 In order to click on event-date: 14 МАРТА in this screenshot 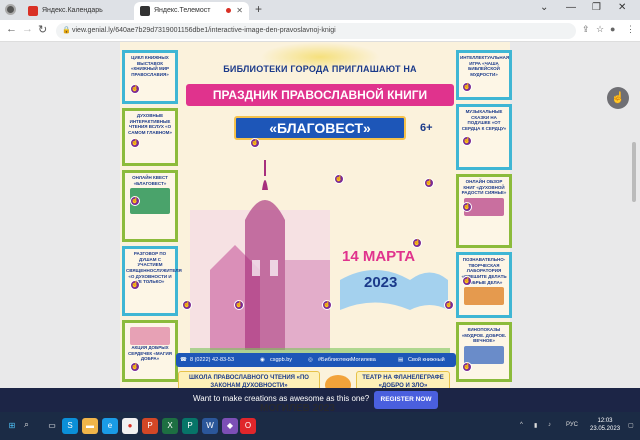, I will do `click(379, 256)`.